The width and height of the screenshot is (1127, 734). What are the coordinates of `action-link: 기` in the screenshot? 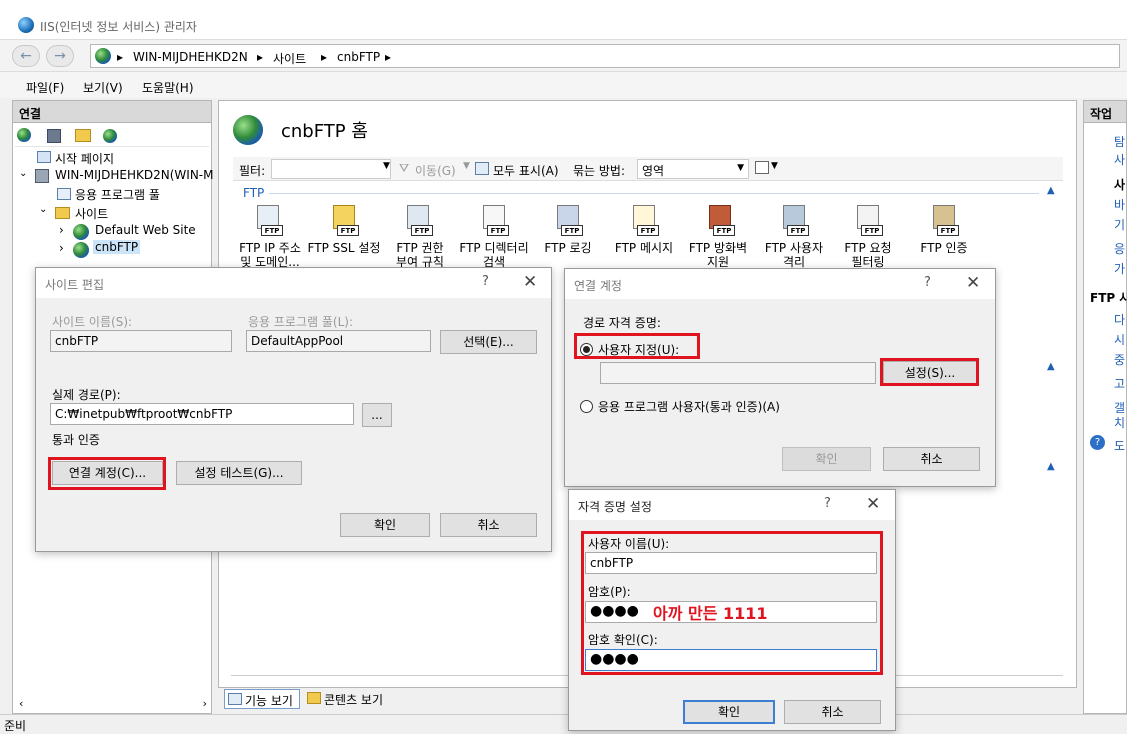 It's located at (1119, 224).